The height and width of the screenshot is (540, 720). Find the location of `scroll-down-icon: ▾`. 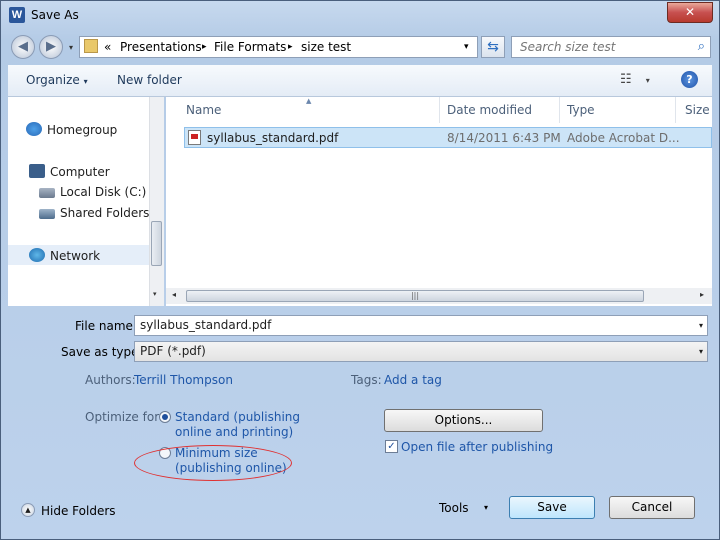

scroll-down-icon: ▾ is located at coordinates (155, 294).